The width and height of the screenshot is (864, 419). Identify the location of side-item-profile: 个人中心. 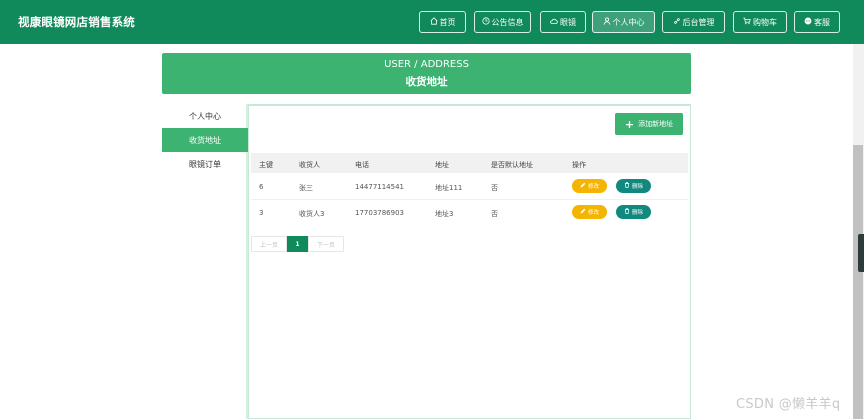
(205, 116).